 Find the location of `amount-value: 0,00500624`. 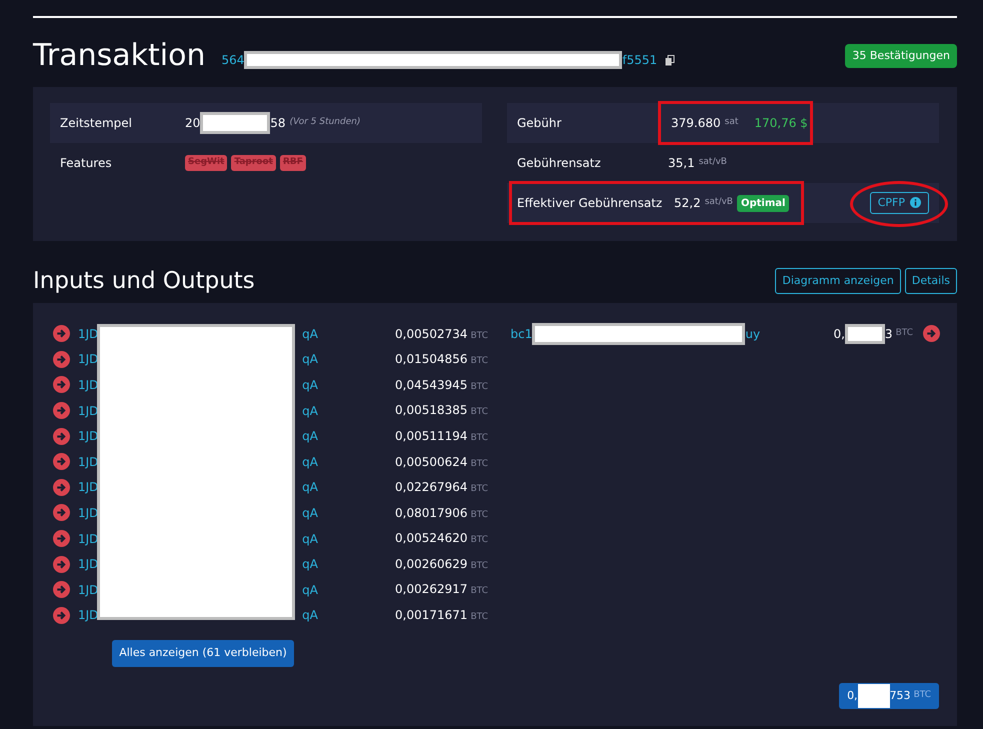

amount-value: 0,00500624 is located at coordinates (431, 461).